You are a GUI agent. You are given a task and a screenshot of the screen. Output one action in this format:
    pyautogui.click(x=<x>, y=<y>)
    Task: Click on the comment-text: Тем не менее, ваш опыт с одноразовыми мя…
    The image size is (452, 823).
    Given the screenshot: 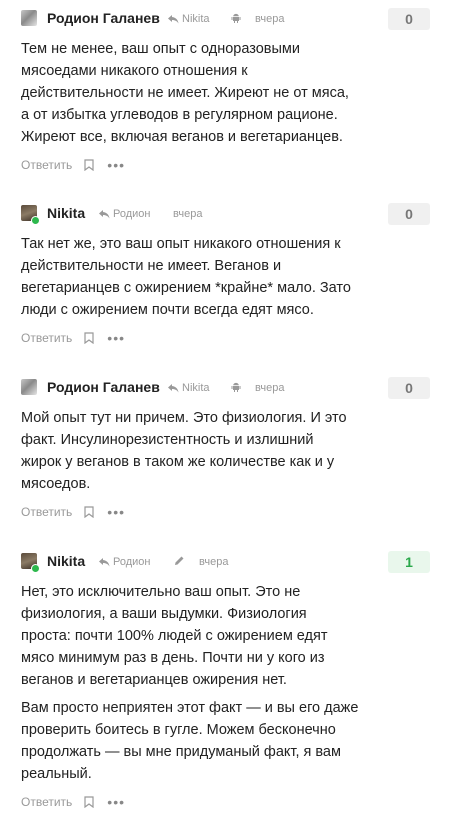 What is the action you would take?
    pyautogui.click(x=185, y=93)
    